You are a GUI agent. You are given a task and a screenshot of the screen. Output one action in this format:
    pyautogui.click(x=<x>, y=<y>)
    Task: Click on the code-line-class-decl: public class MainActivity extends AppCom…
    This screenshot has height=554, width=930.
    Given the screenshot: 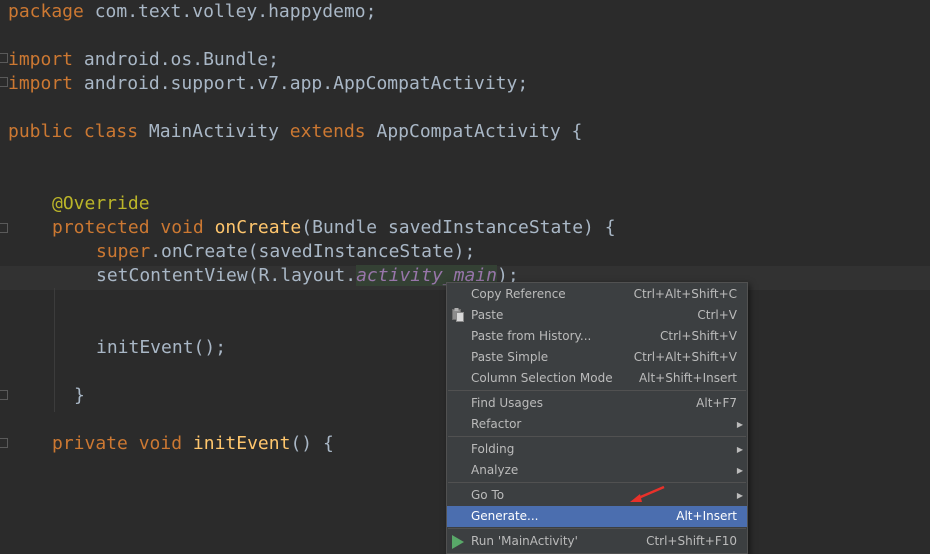 What is the action you would take?
    pyautogui.click(x=295, y=131)
    